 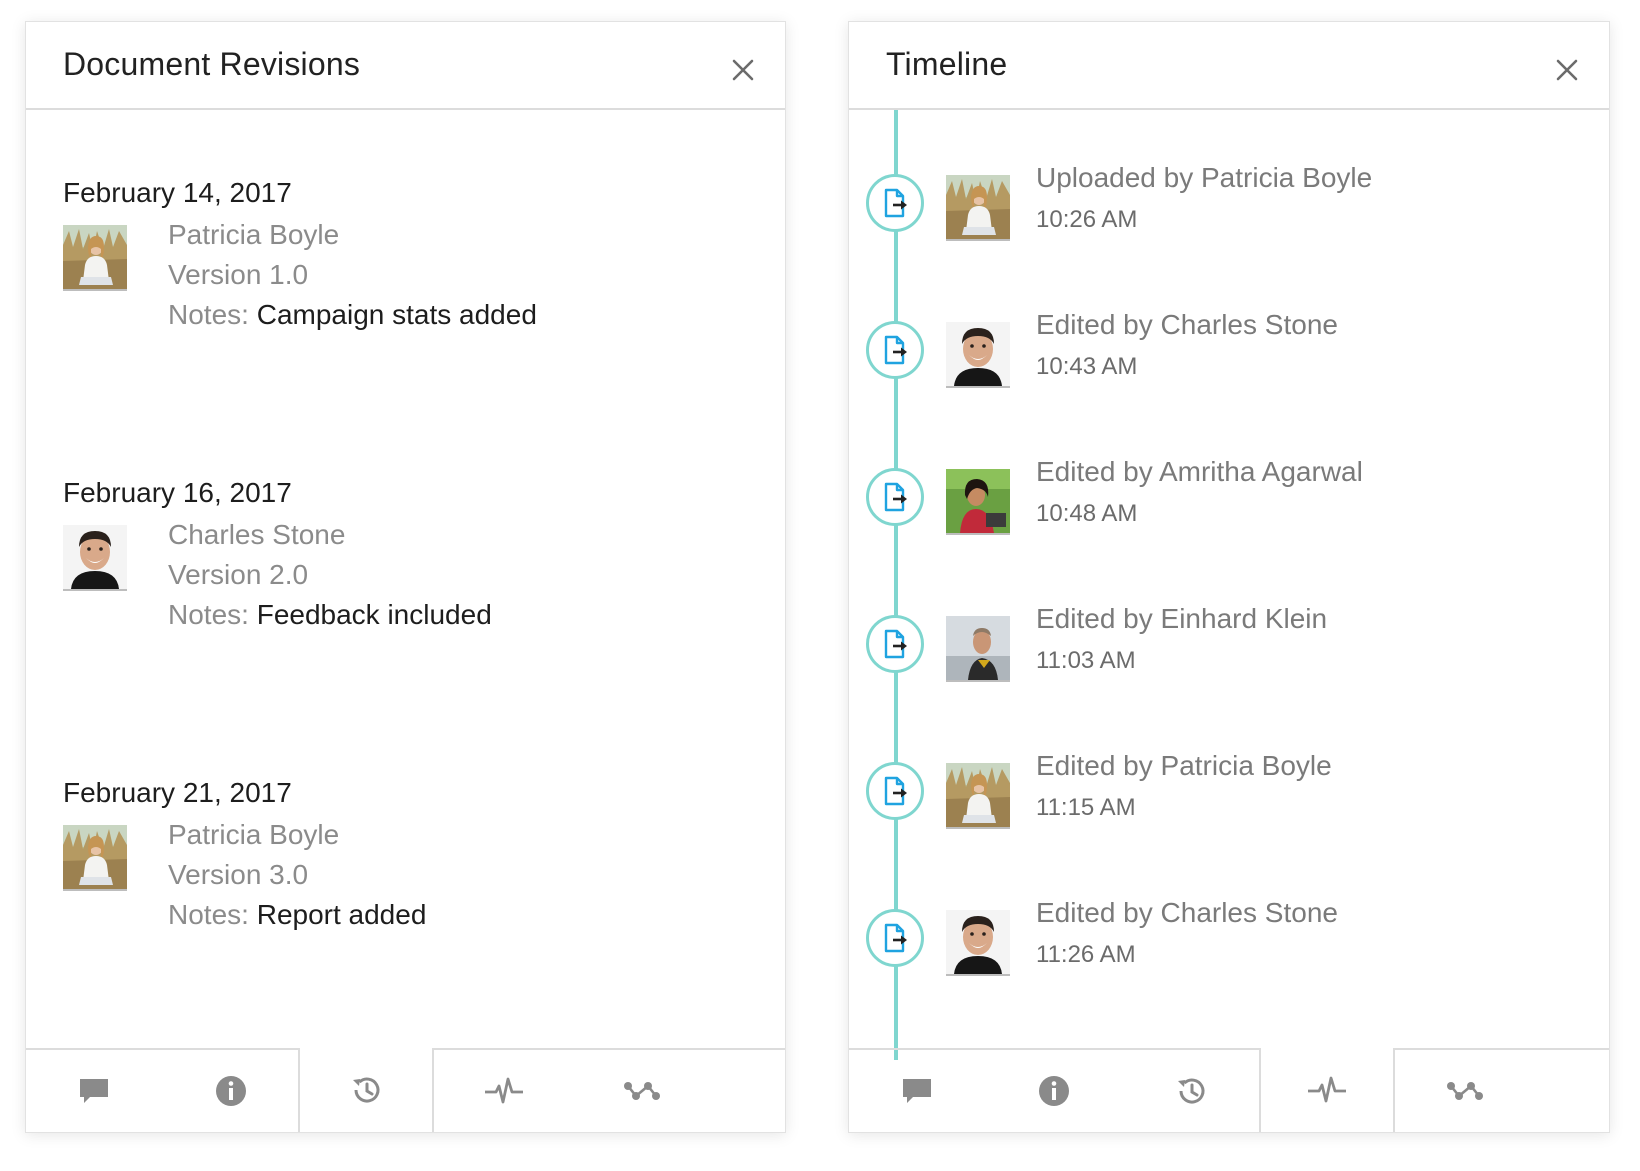 What do you see at coordinates (177, 192) in the screenshot?
I see `revision-date: February 14, 2017` at bounding box center [177, 192].